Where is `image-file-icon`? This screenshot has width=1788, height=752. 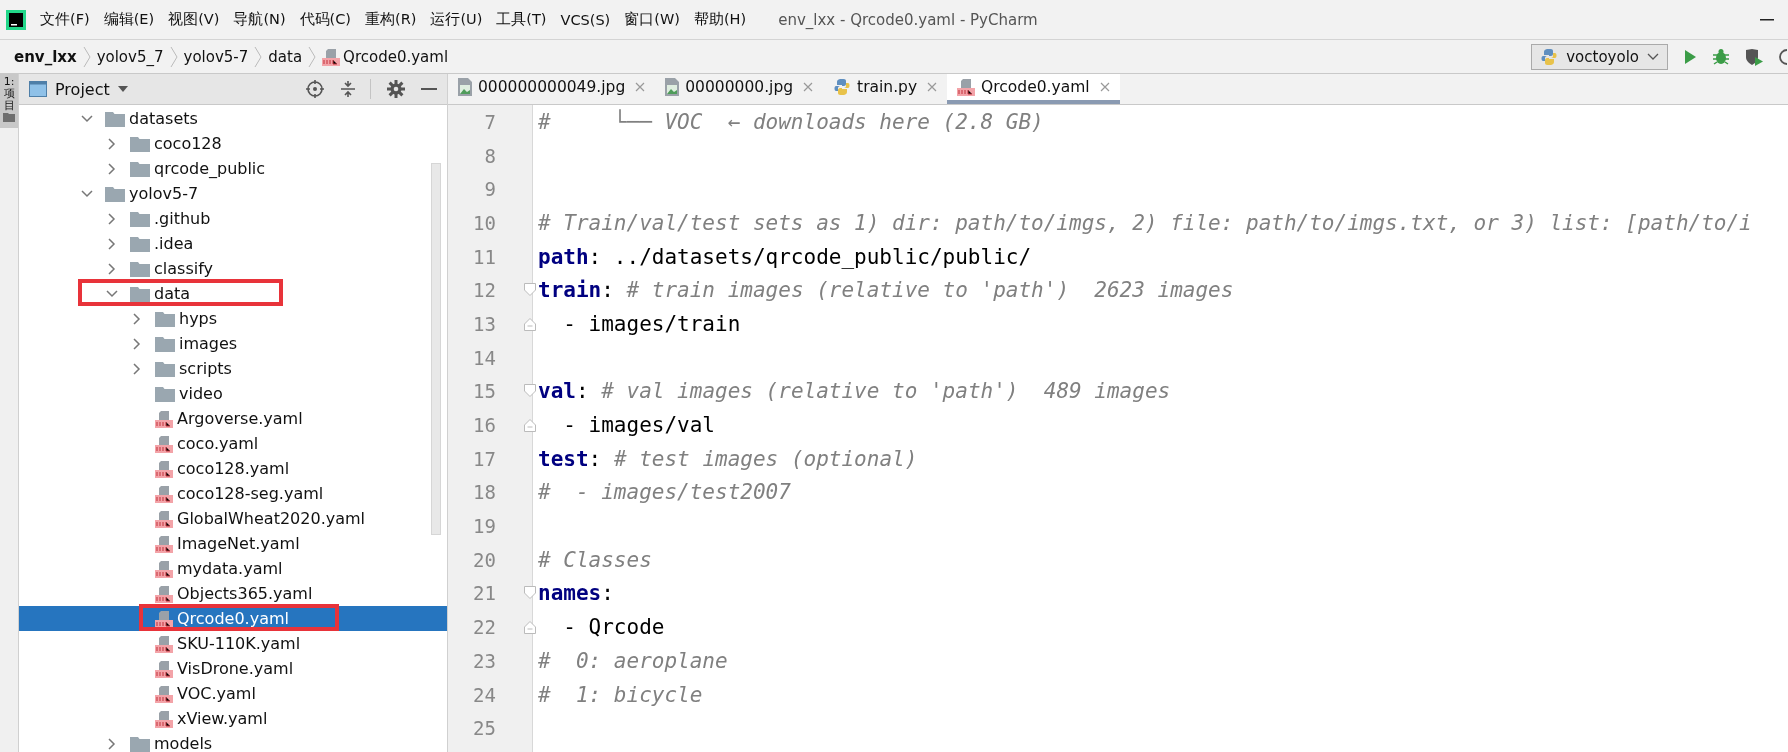 image-file-icon is located at coordinates (672, 87).